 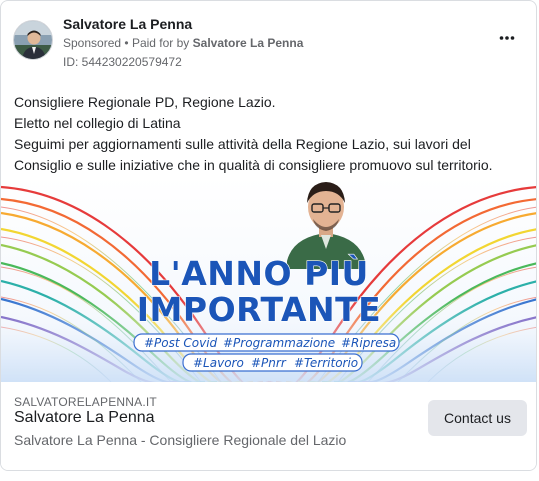 I want to click on advertiser-name: Salvatore La Penna, so click(x=127, y=24).